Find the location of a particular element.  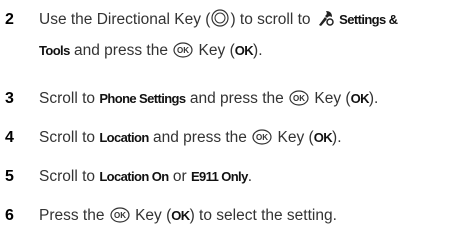

step-number: 2 is located at coordinates (9, 19).